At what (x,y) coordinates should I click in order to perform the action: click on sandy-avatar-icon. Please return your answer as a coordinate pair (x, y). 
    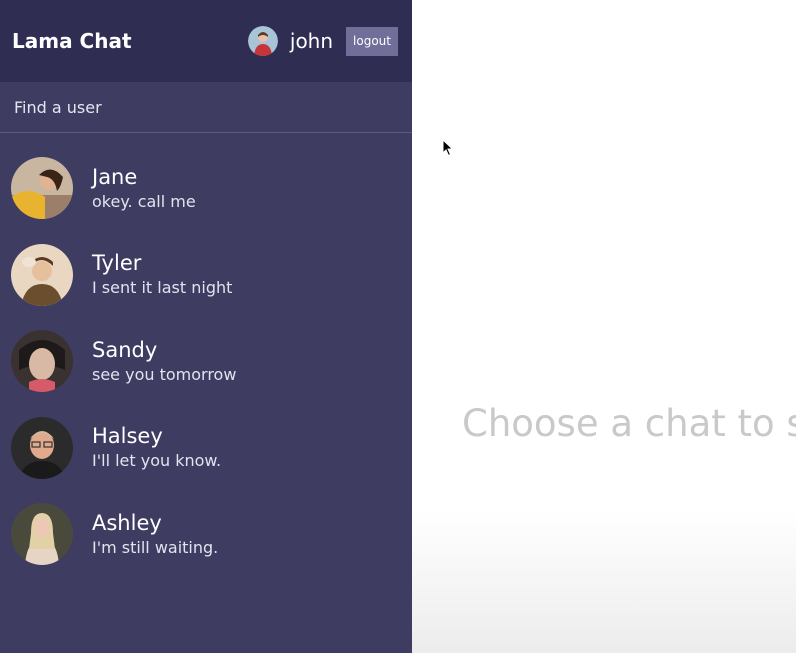
    Looking at the image, I should click on (42, 361).